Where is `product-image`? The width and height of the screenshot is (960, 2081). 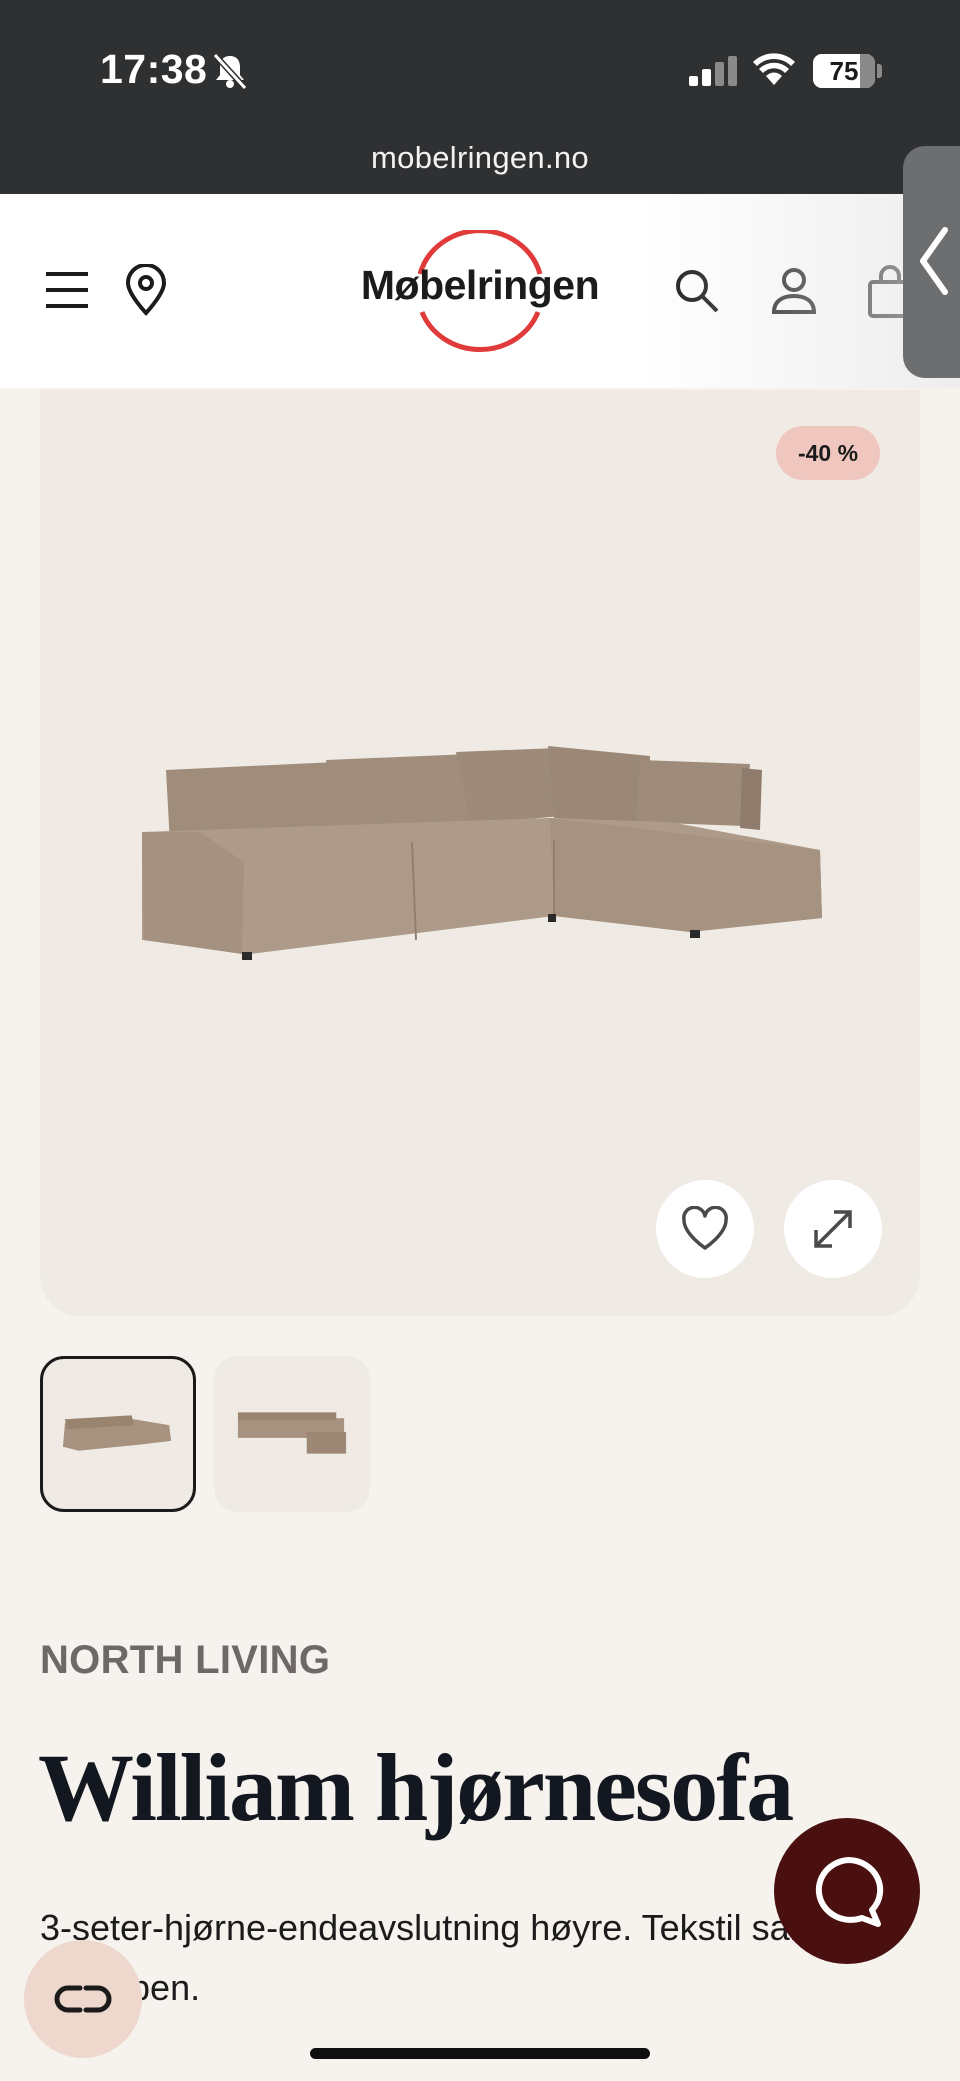 product-image is located at coordinates (482, 853).